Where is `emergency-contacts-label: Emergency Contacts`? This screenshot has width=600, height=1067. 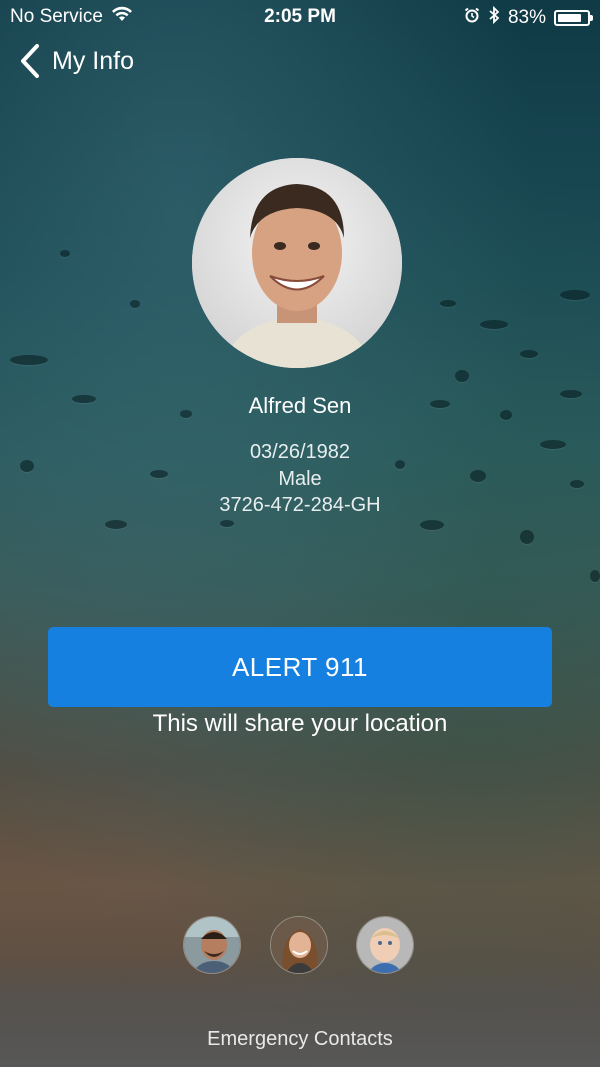
emergency-contacts-label: Emergency Contacts is located at coordinates (300, 1039).